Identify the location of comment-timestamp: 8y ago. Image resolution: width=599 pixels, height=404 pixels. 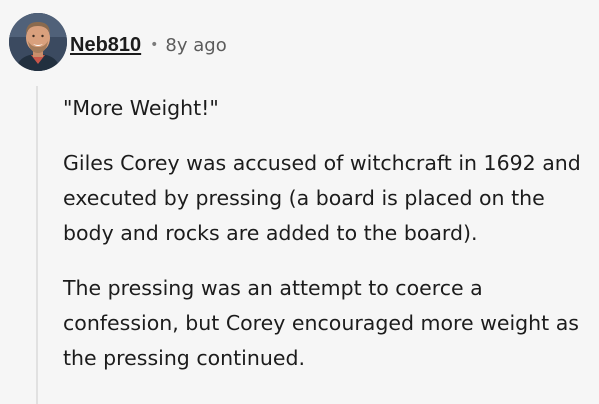
(195, 45).